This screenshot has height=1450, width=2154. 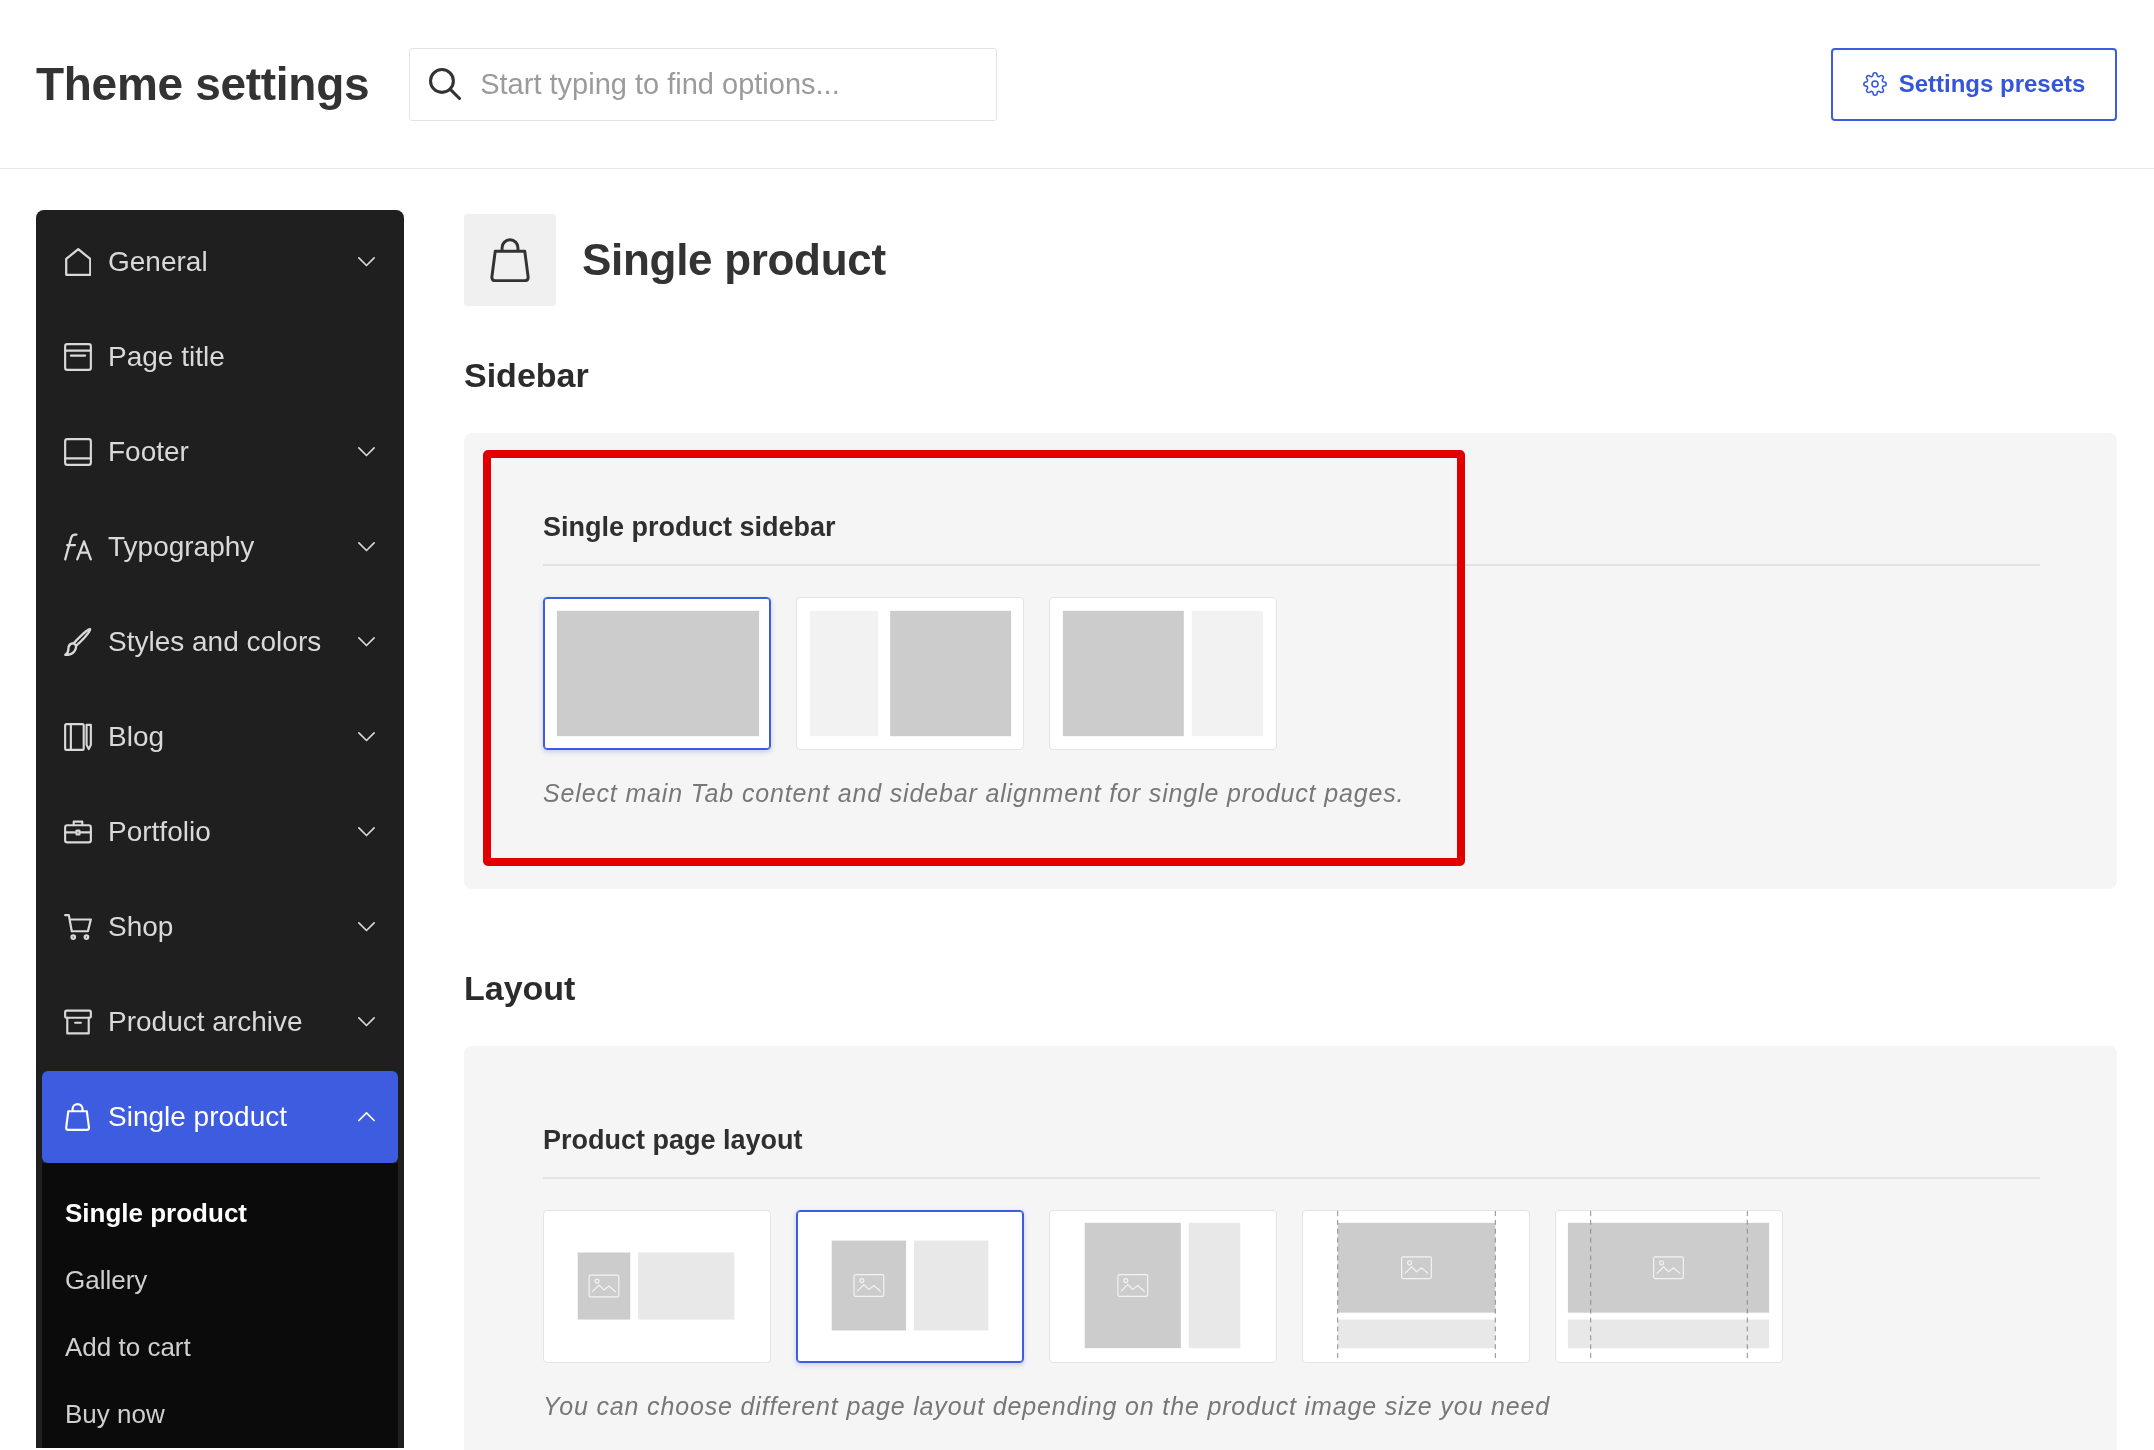 What do you see at coordinates (220, 357) in the screenshot?
I see `nav-item: Page title` at bounding box center [220, 357].